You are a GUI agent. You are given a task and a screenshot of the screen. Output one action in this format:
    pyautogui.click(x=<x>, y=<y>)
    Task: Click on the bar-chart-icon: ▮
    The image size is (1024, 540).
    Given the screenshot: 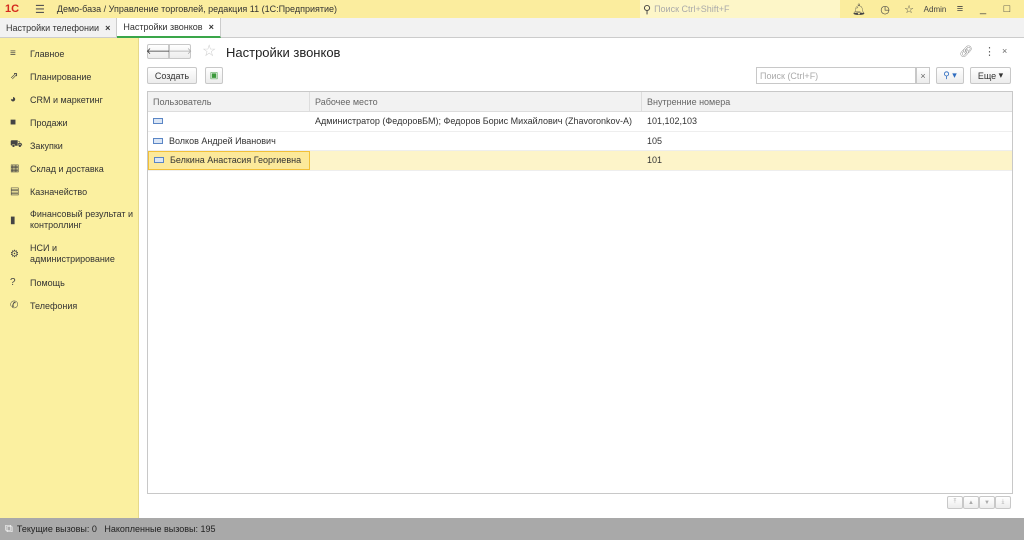 What is the action you would take?
    pyautogui.click(x=13, y=220)
    